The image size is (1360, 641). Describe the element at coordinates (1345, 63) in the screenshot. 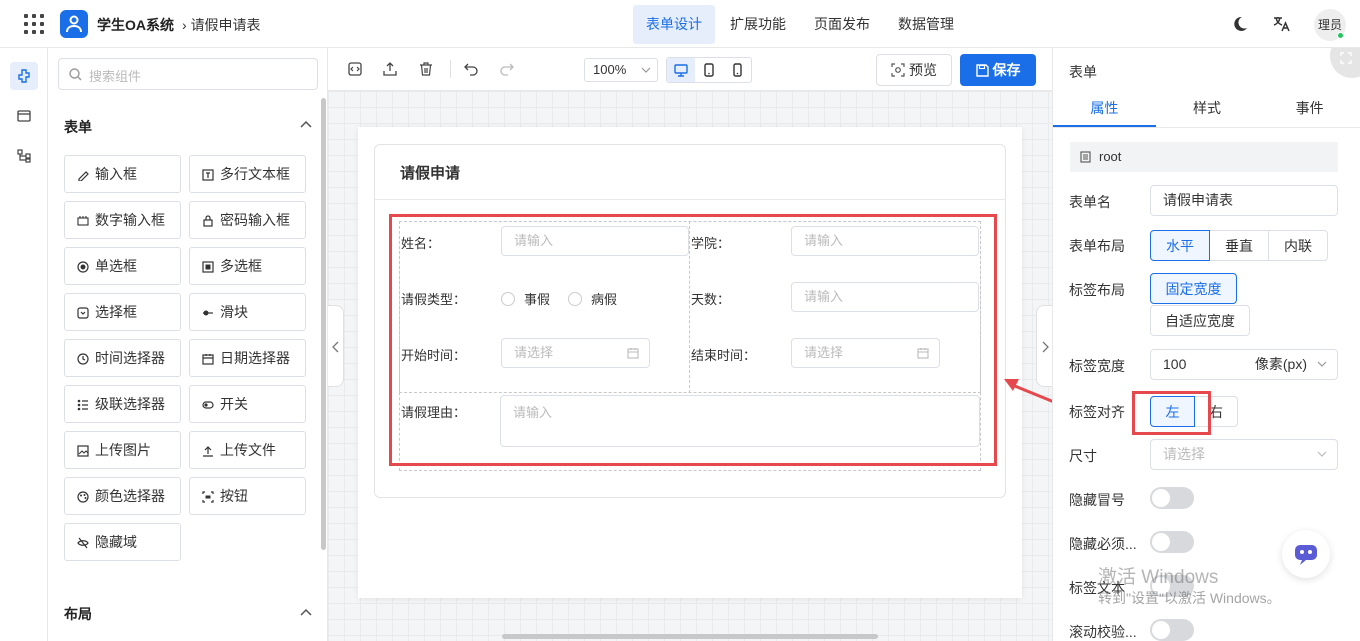

I see `fullscreen-corner-button` at that location.